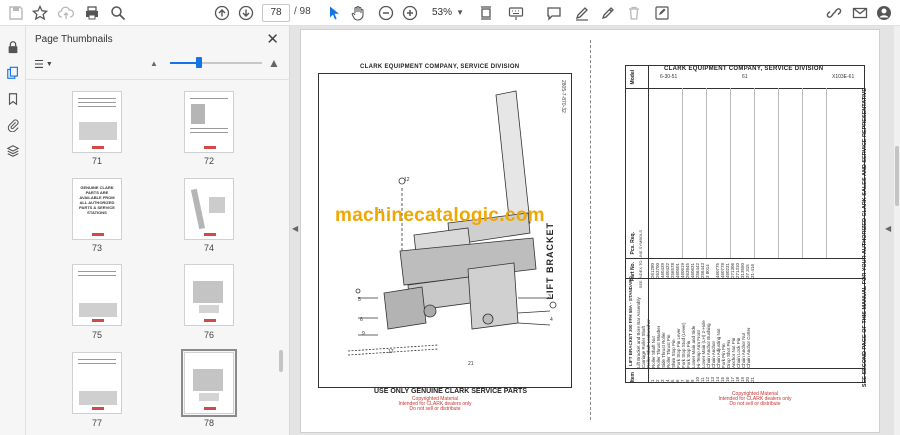  I want to click on comment-icon, so click(554, 13).